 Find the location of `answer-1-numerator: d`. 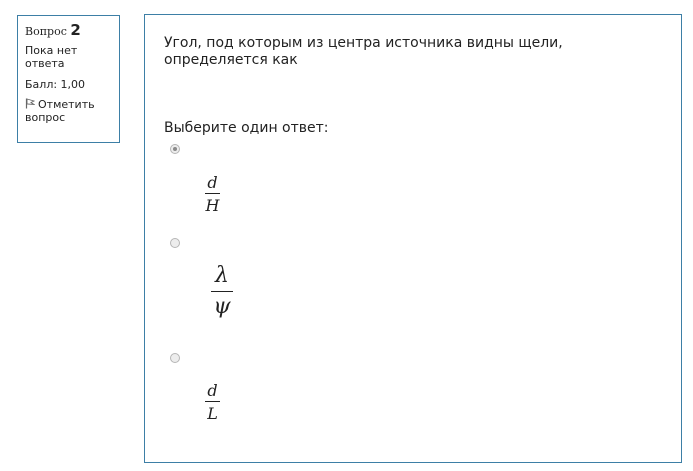

answer-1-numerator: d is located at coordinates (212, 182).